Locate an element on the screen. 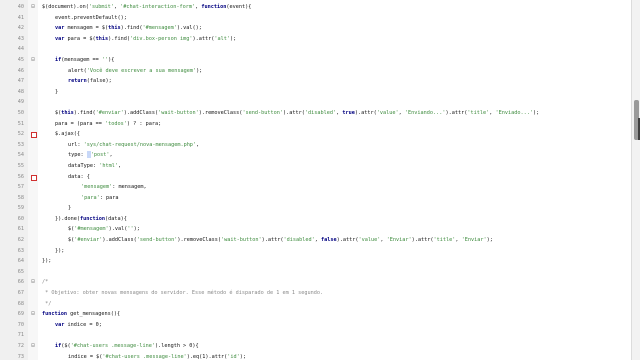  code-line: 69 ⊟ function get_mensagens(){ is located at coordinates (315, 314).